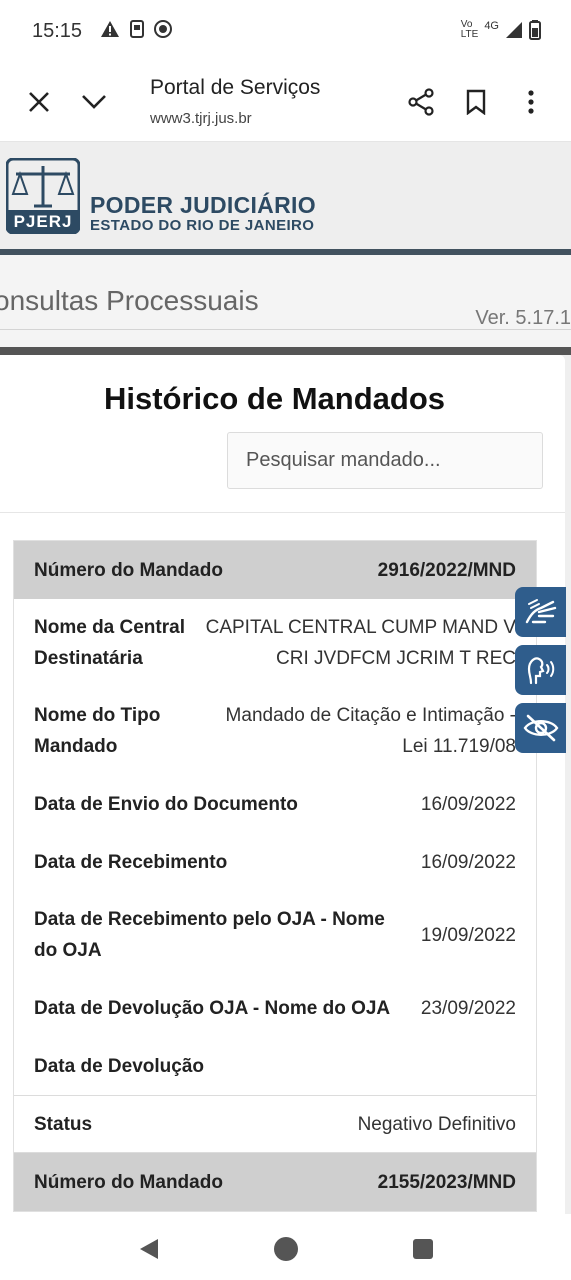 The image size is (571, 1280). I want to click on sim-icon, so click(137, 29).